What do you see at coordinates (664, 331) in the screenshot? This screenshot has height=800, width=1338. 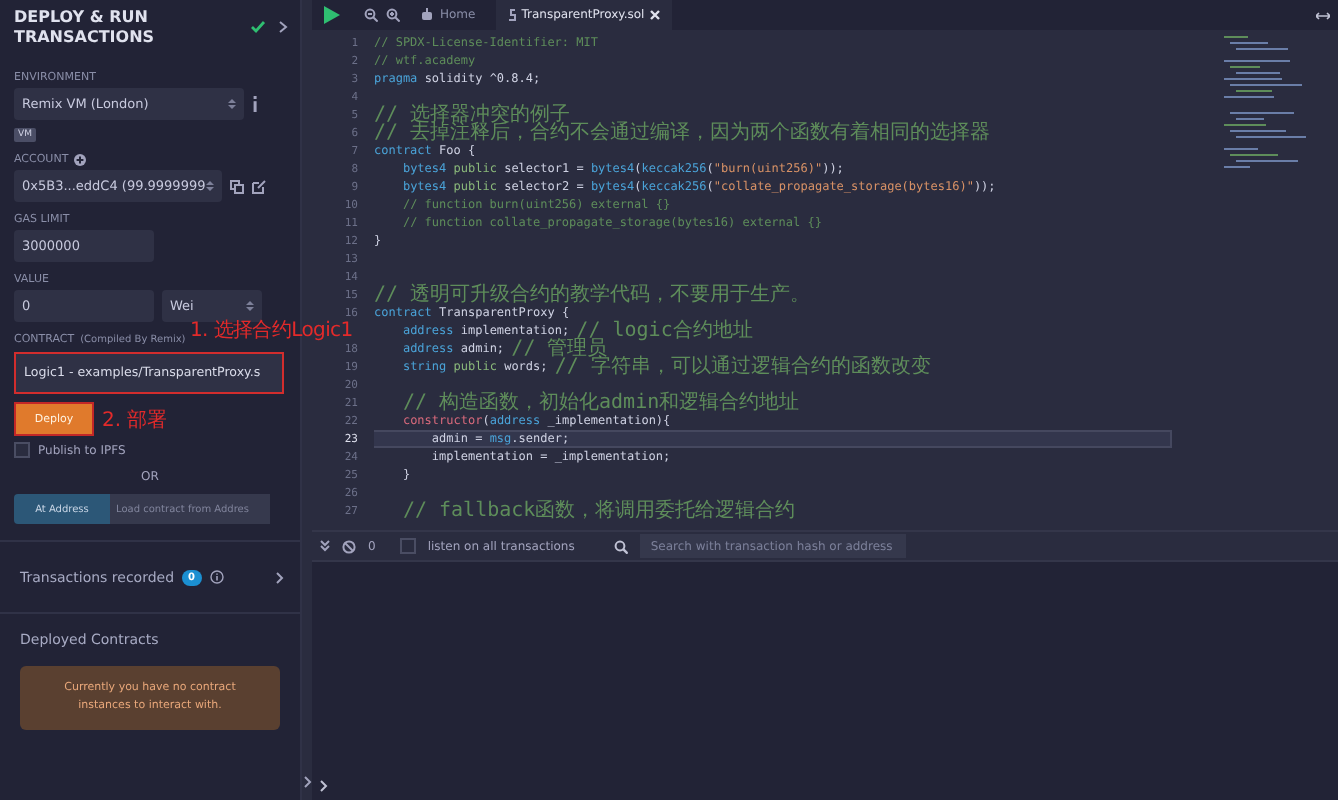 I see `code-comment: // logic合约地址` at bounding box center [664, 331].